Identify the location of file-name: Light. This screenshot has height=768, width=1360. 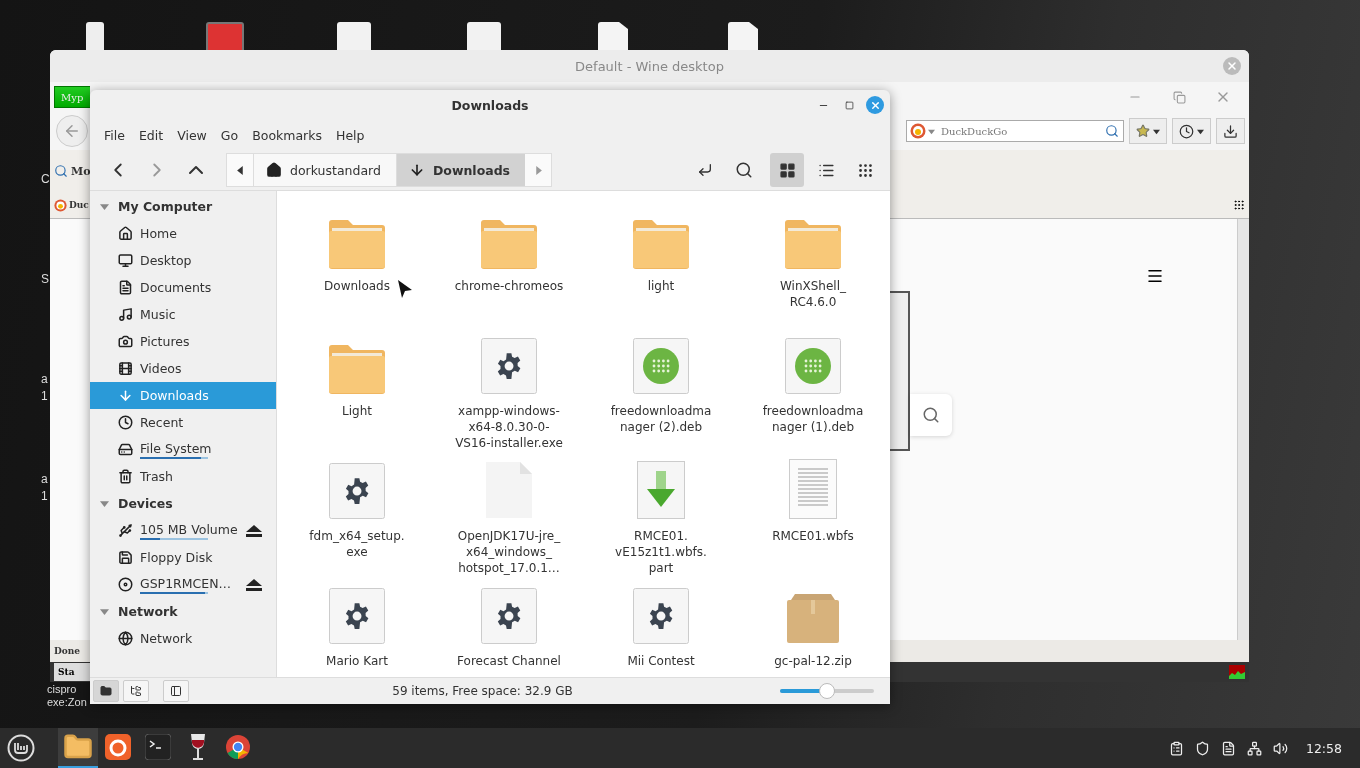
(357, 411).